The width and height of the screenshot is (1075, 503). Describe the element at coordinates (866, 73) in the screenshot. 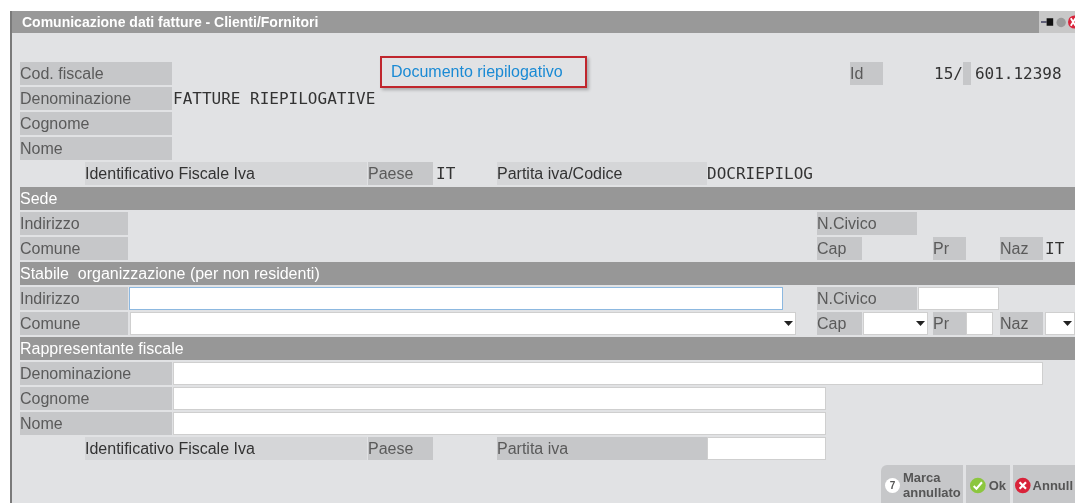

I see `field-label: Id` at that location.